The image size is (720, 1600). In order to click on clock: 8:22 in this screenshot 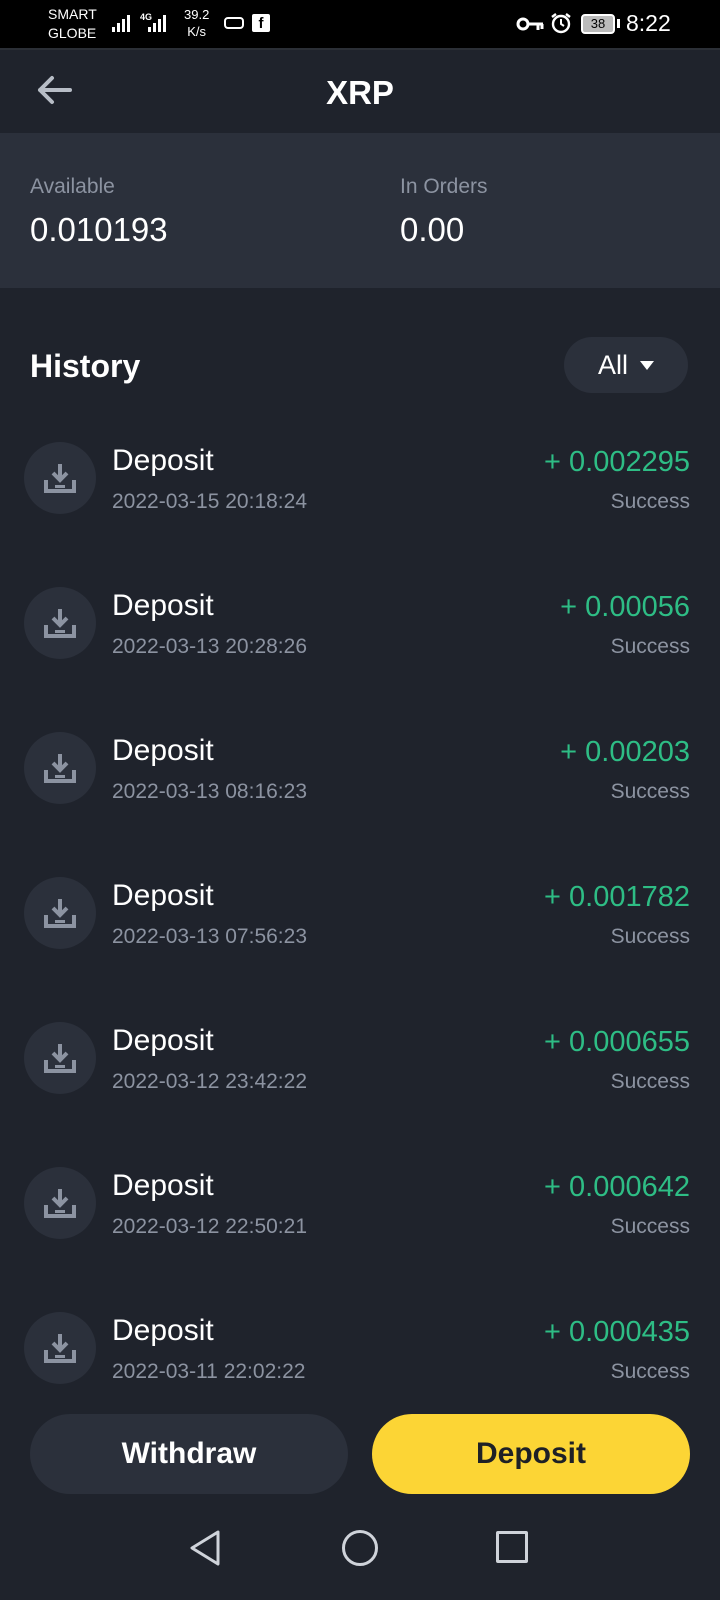, I will do `click(648, 23)`.